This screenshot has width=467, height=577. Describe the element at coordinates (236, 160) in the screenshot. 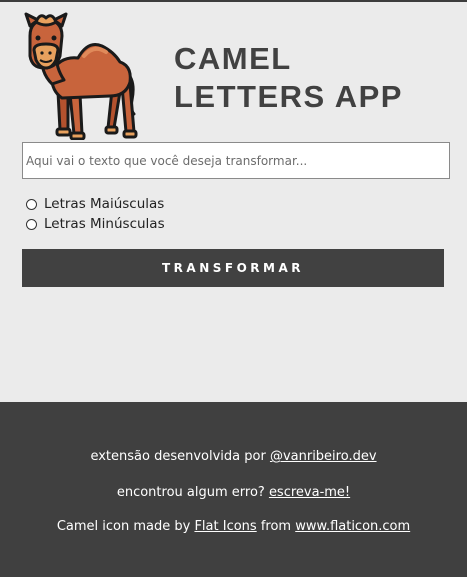

I see `text-input` at that location.